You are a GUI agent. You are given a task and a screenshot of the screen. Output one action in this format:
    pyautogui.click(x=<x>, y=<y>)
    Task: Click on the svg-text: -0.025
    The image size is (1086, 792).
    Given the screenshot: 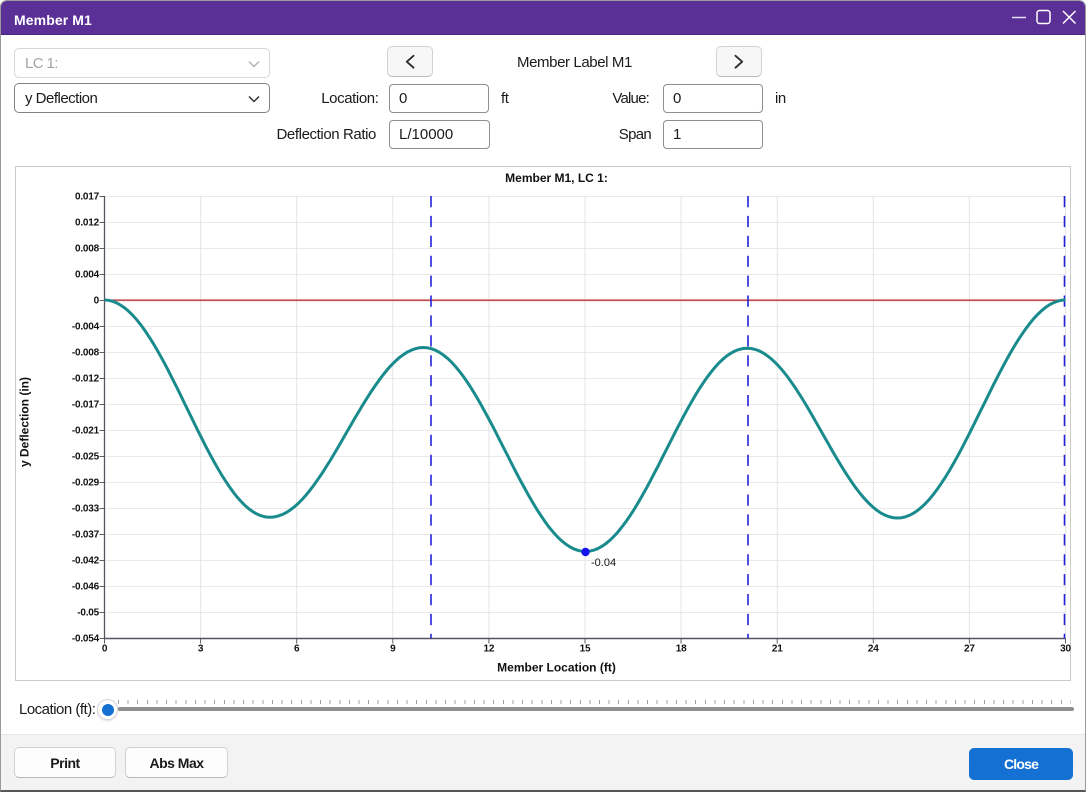 What is the action you would take?
    pyautogui.click(x=86, y=457)
    